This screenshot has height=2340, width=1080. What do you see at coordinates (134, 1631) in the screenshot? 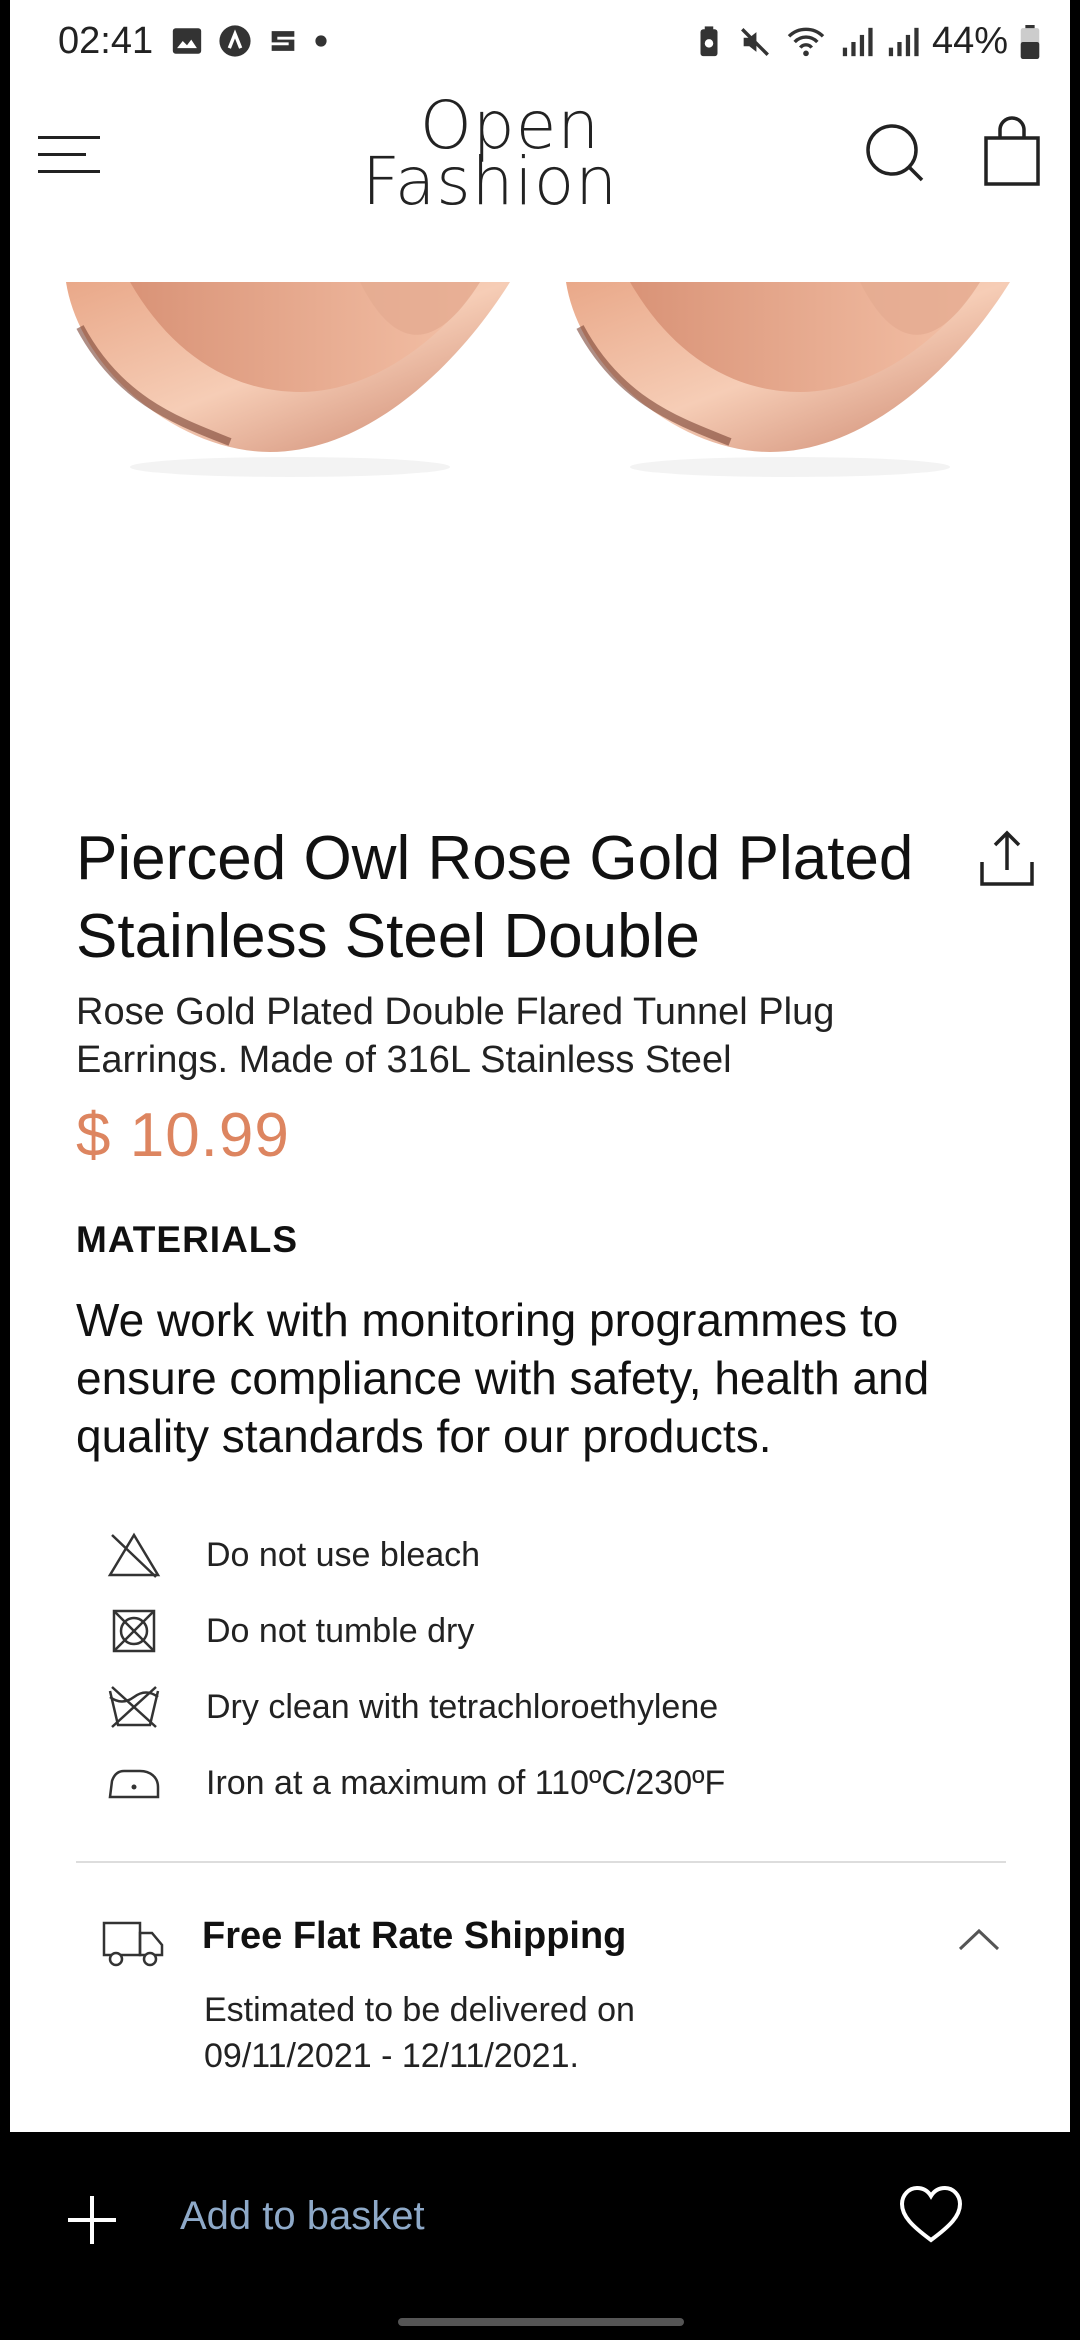
I see `no-tumble-dry-icon` at bounding box center [134, 1631].